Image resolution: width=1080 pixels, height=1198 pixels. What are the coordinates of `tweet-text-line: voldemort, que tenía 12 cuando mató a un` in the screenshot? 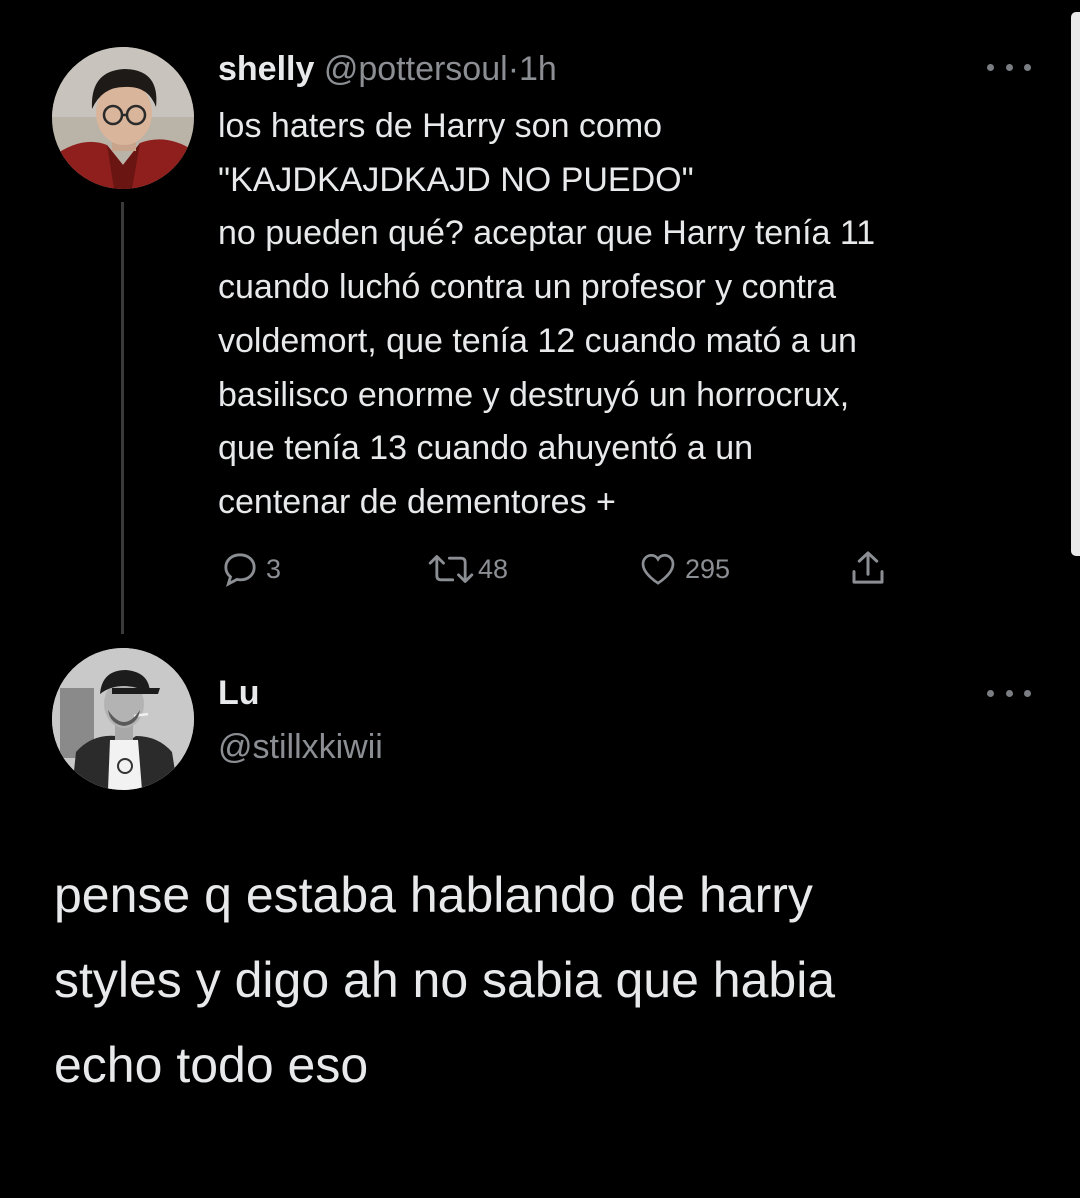 It's located at (537, 340).